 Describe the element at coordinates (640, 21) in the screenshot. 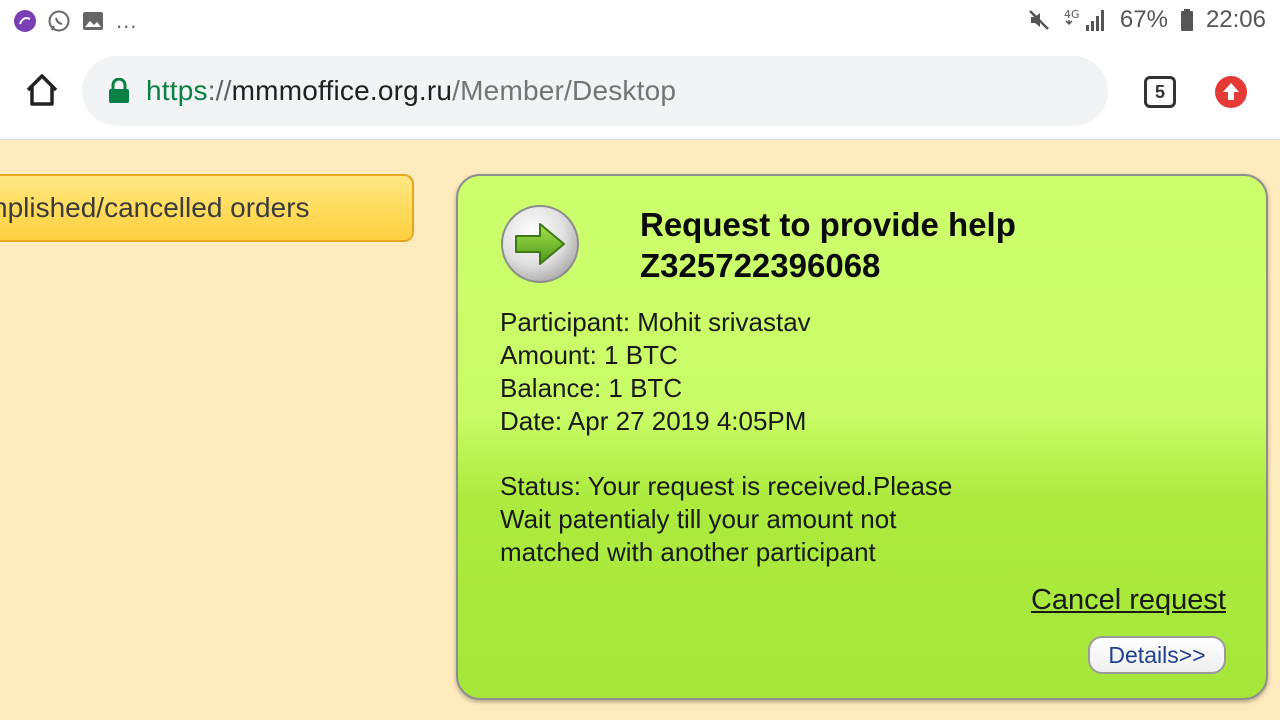

I see `status-bar: ... 4G 67% 22:06` at that location.